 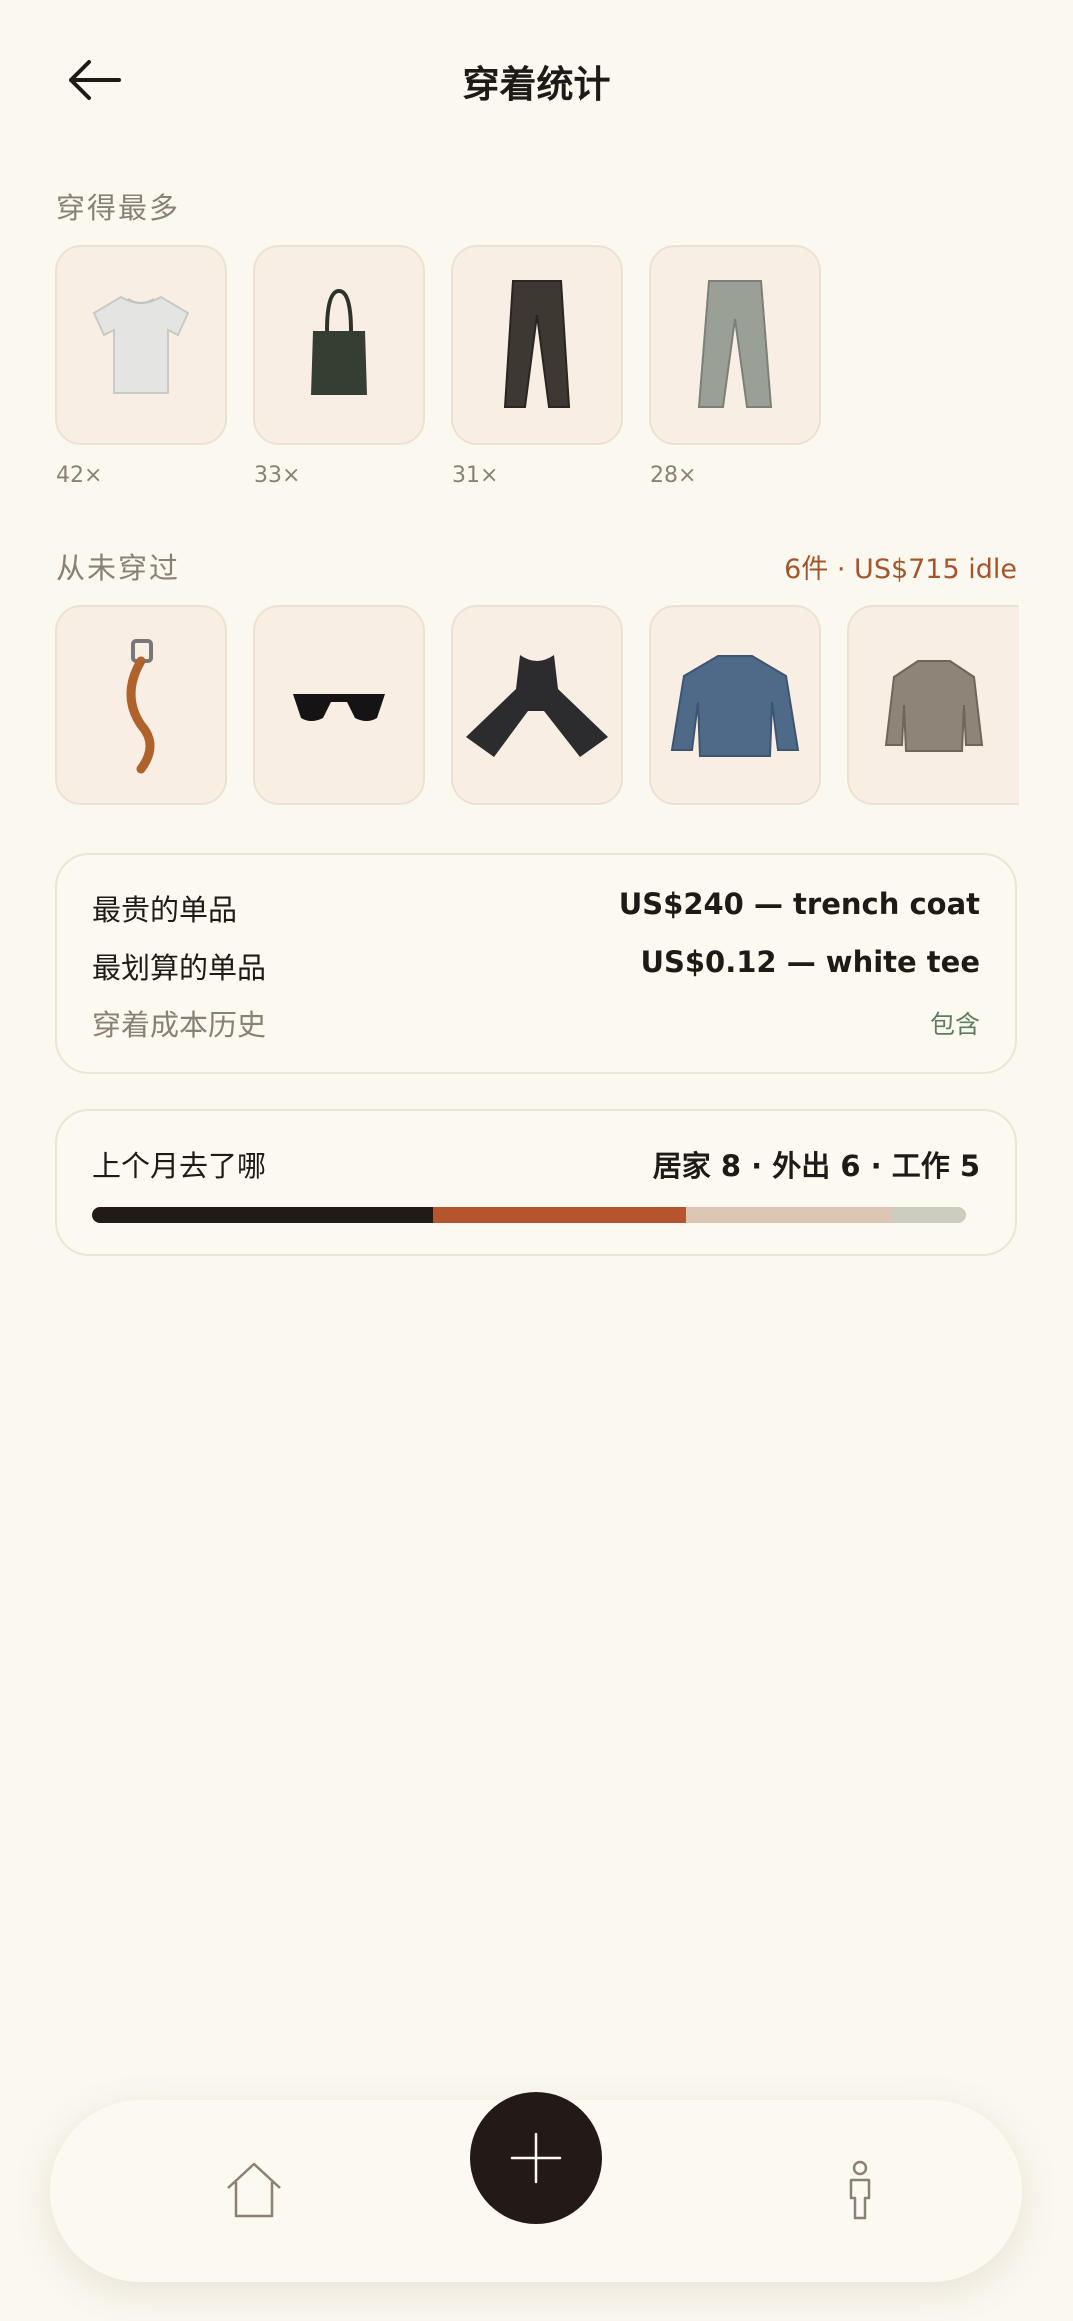 What do you see at coordinates (339, 707) in the screenshot?
I see `sunglasses-image` at bounding box center [339, 707].